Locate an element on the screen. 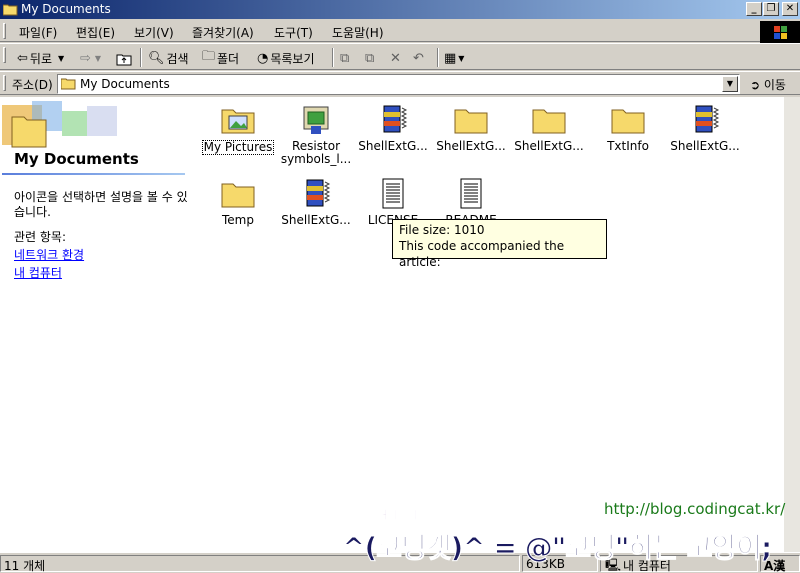 Image resolution: width=800 pixels, height=573 pixels. menu-grip is located at coordinates (4, 31).